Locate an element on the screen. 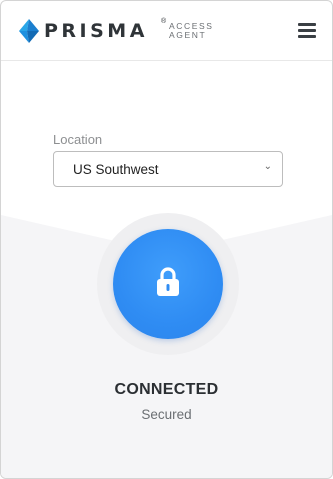 The width and height of the screenshot is (333, 479). product-name: ACCESS AGENT is located at coordinates (191, 30).